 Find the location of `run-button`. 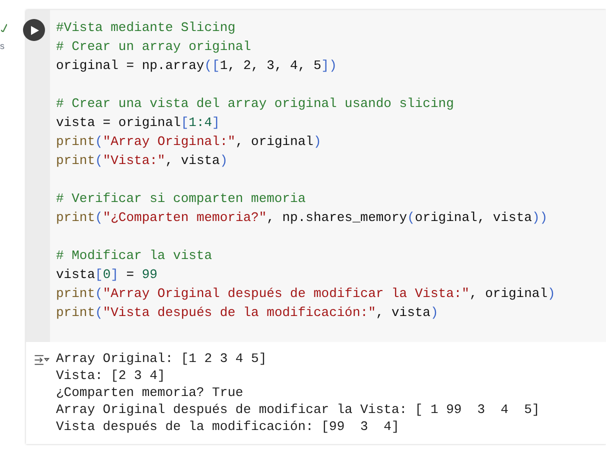

run-button is located at coordinates (34, 30).